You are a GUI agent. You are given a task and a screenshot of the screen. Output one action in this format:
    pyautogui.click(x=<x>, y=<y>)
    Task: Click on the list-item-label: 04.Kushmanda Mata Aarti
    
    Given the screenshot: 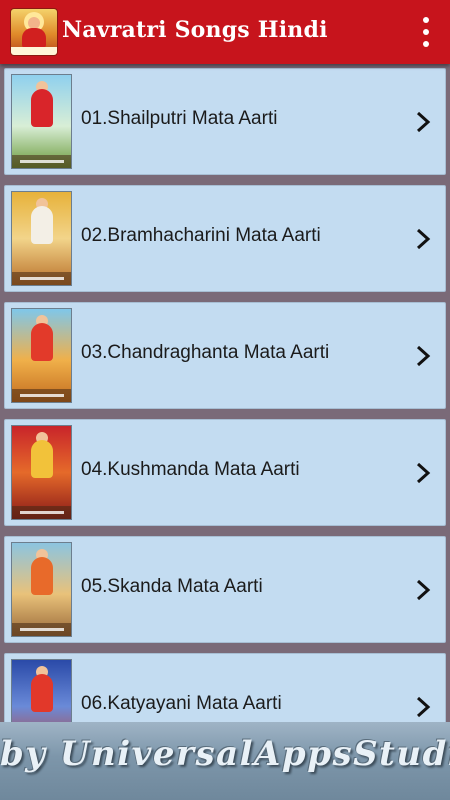 What is the action you would take?
    pyautogui.click(x=190, y=469)
    